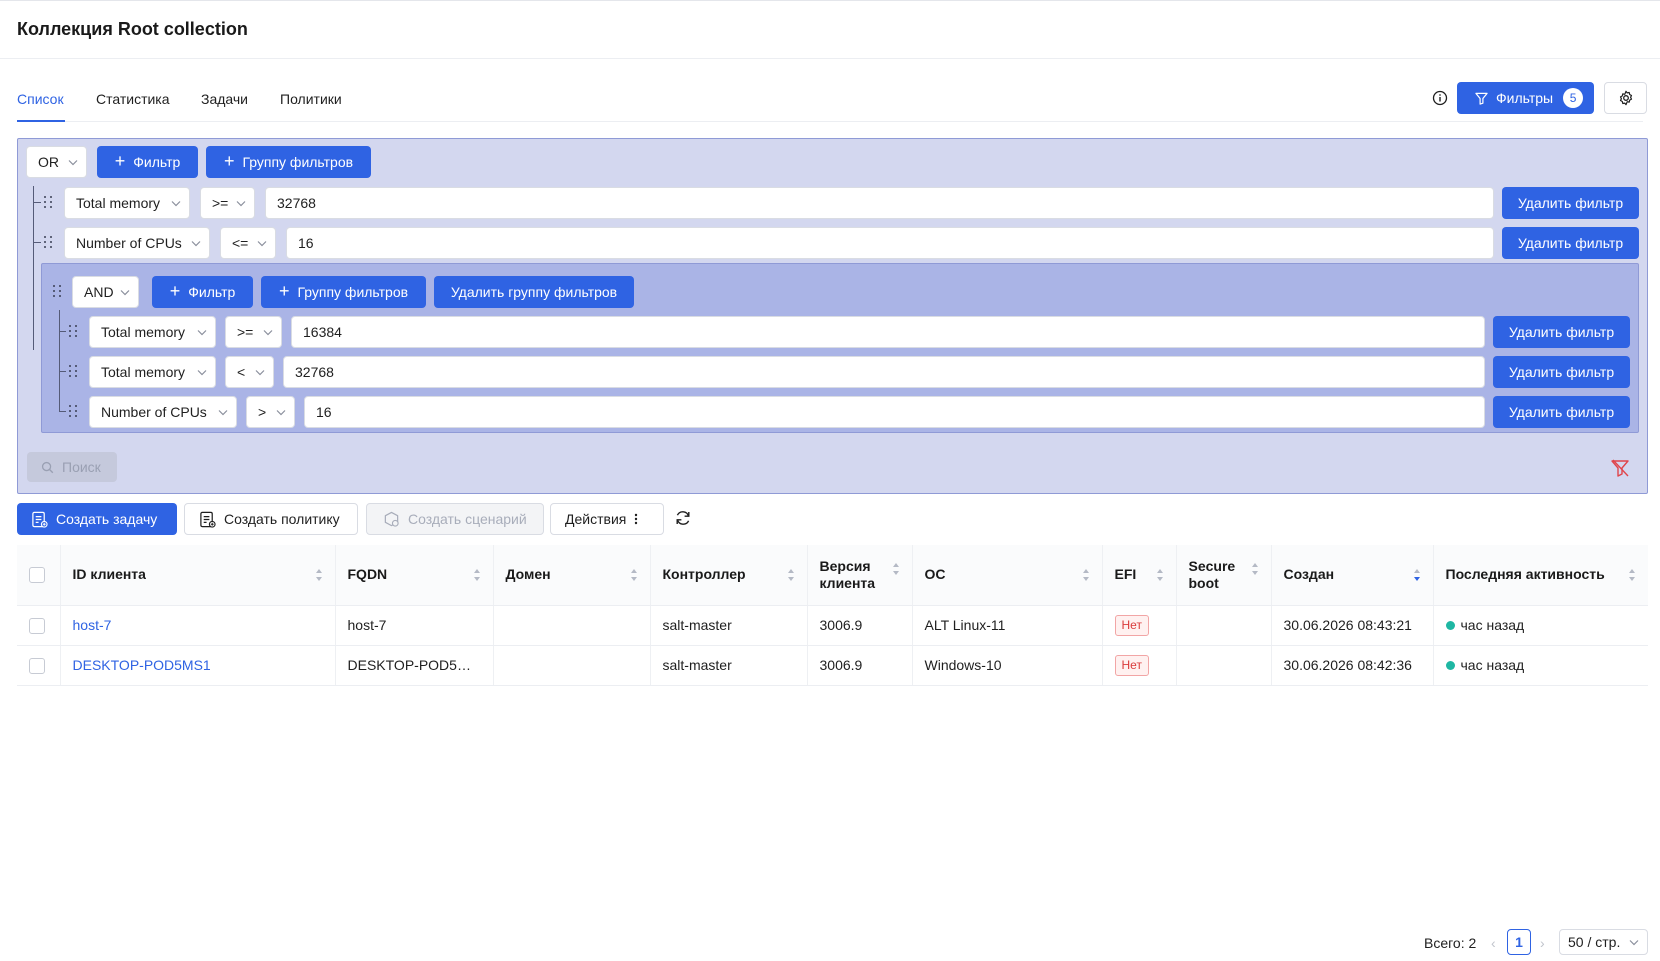  I want to click on column-header-client-id: ID клиента, so click(198, 575).